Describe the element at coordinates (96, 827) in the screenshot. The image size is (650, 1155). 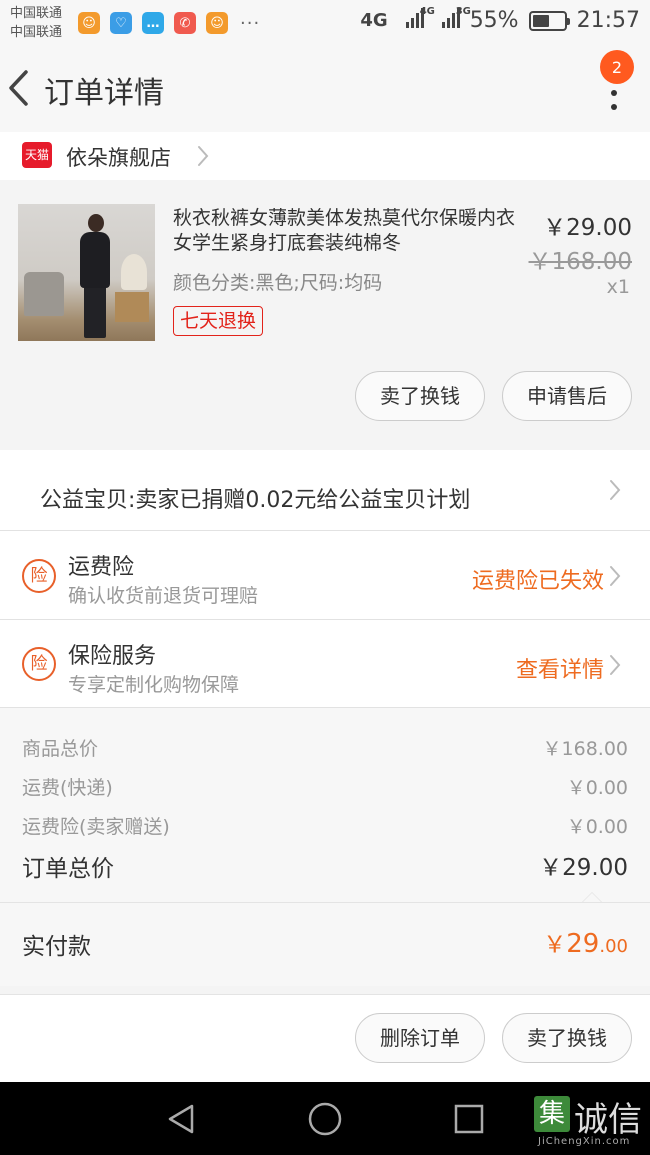
I see `summary-label: 运费险(卖家赠送)` at that location.